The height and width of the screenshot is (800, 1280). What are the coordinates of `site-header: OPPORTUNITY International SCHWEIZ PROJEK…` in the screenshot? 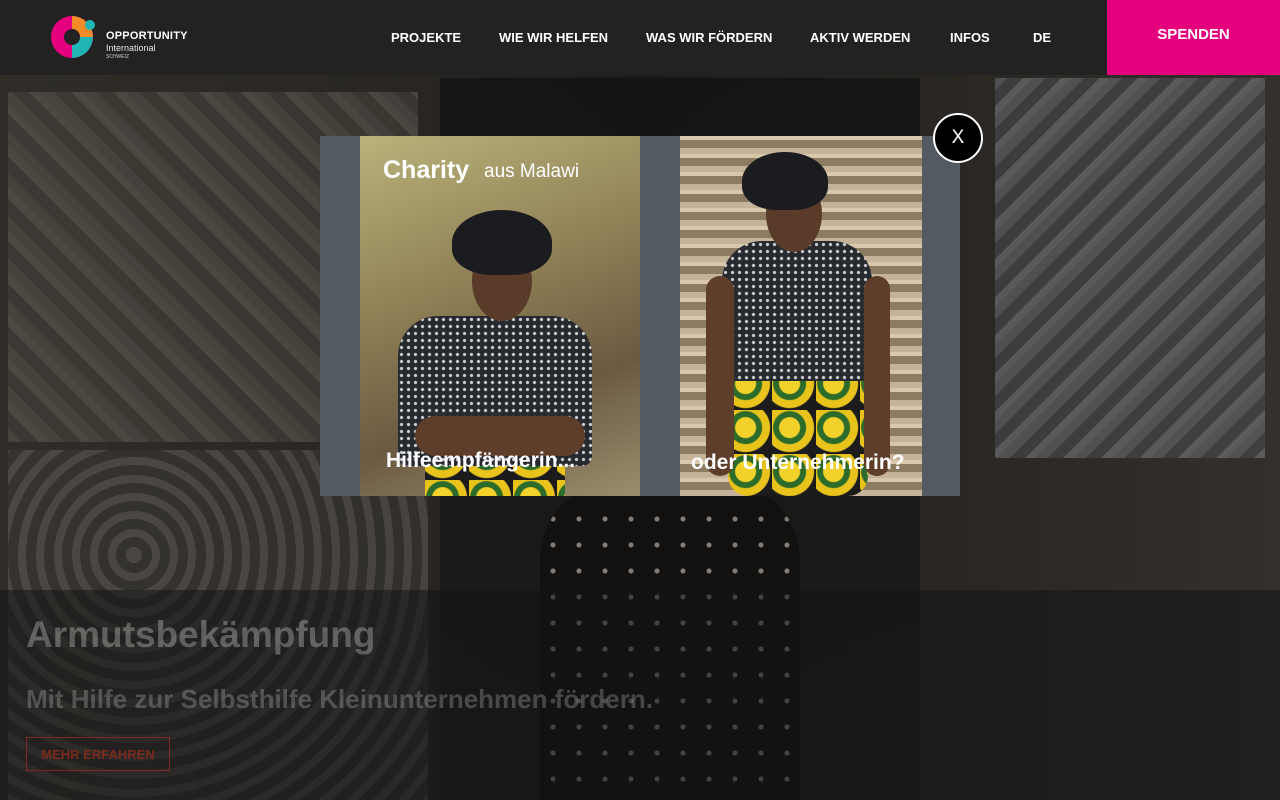 It's located at (640, 37).